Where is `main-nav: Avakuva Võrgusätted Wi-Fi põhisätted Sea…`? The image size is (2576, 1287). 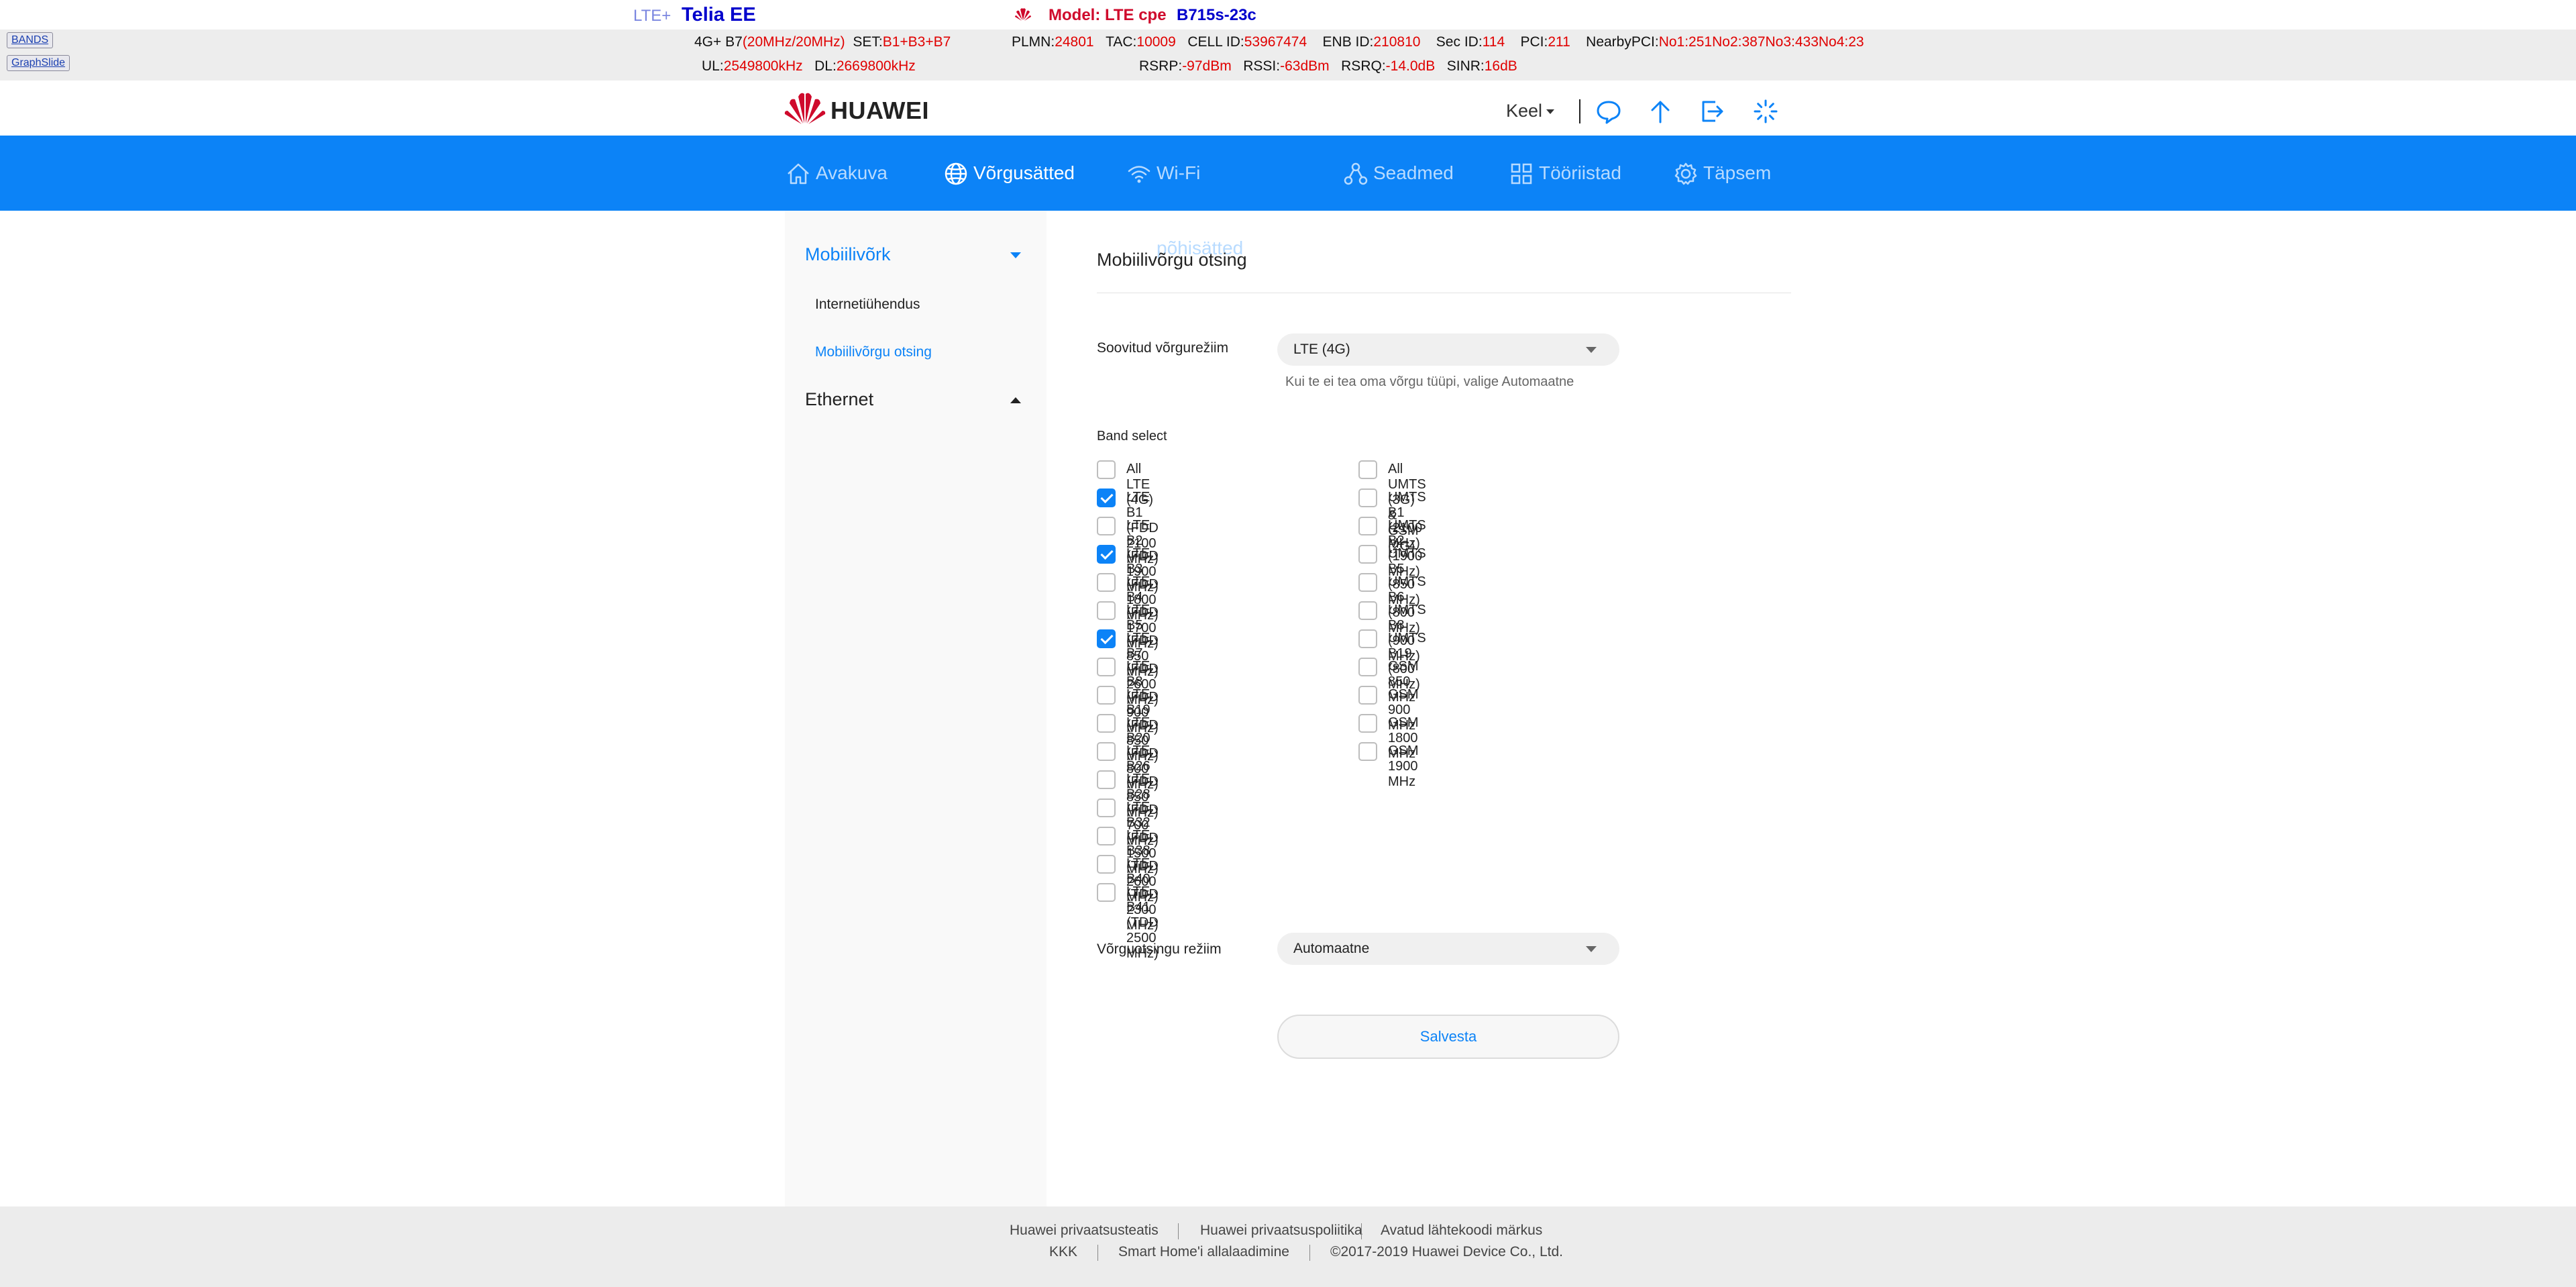
main-nav: Avakuva Võrgusätted Wi-Fi põhisätted Sea… is located at coordinates (1288, 197).